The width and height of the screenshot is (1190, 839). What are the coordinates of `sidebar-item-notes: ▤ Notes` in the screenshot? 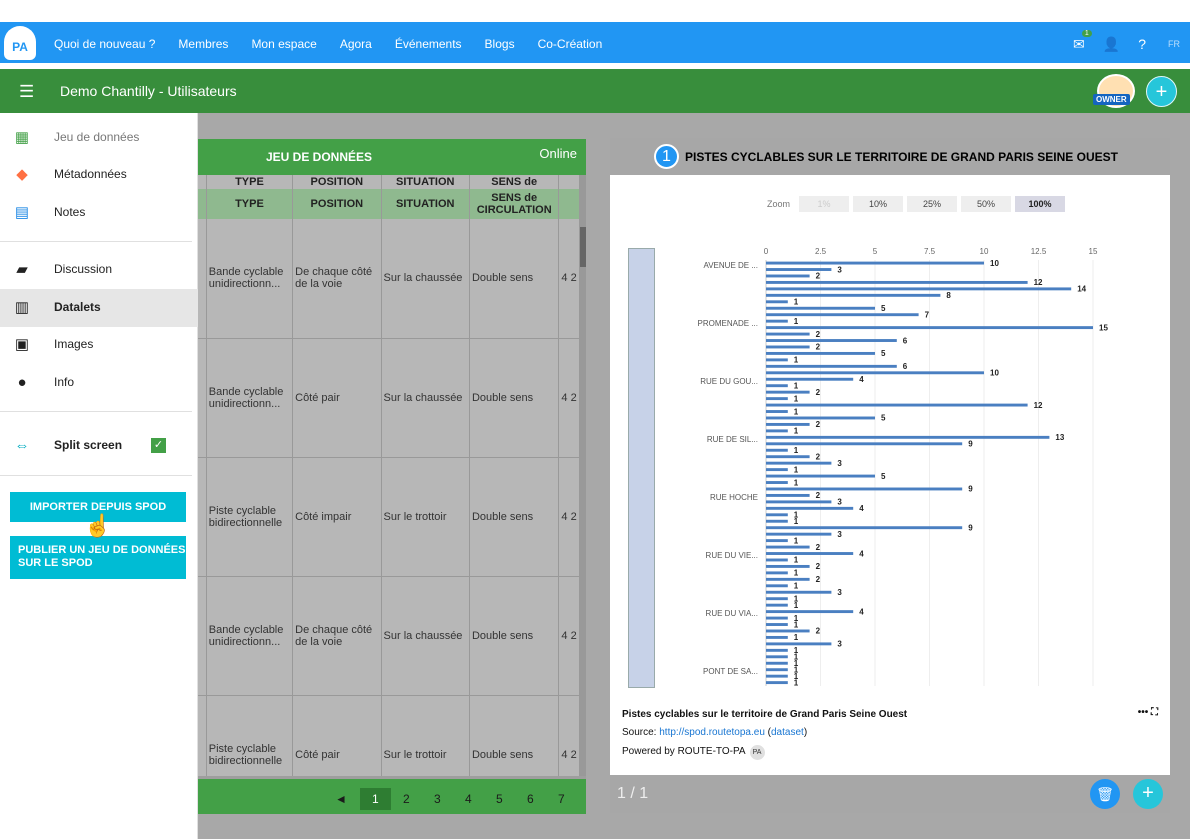 It's located at (99, 213).